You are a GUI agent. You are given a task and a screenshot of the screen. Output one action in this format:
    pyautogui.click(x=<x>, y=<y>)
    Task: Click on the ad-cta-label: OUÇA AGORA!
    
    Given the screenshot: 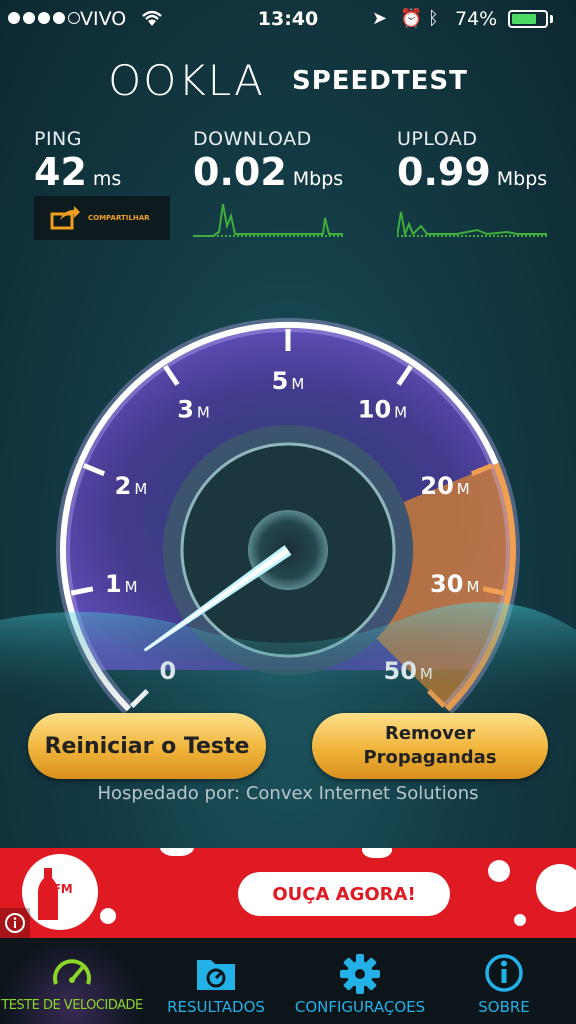 What is the action you would take?
    pyautogui.click(x=344, y=894)
    